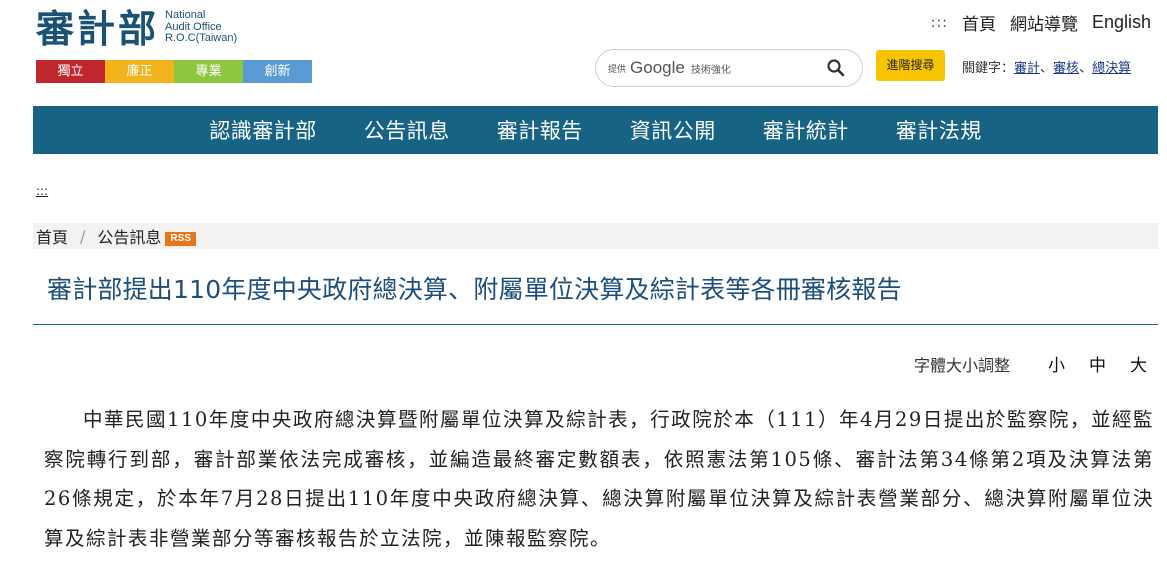 The image size is (1167, 562). Describe the element at coordinates (1097, 363) in the screenshot. I see `font-size-medium-button: 中` at that location.